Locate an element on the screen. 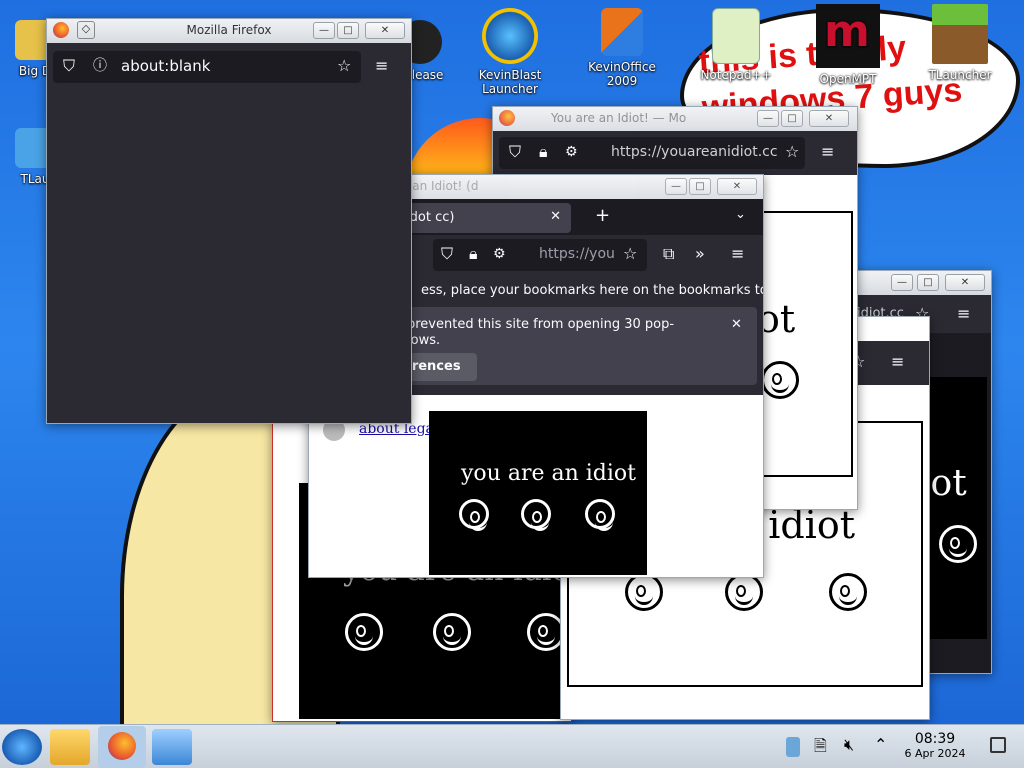 This screenshot has width=1024, height=768. firefox-taskbar-button is located at coordinates (122, 747).